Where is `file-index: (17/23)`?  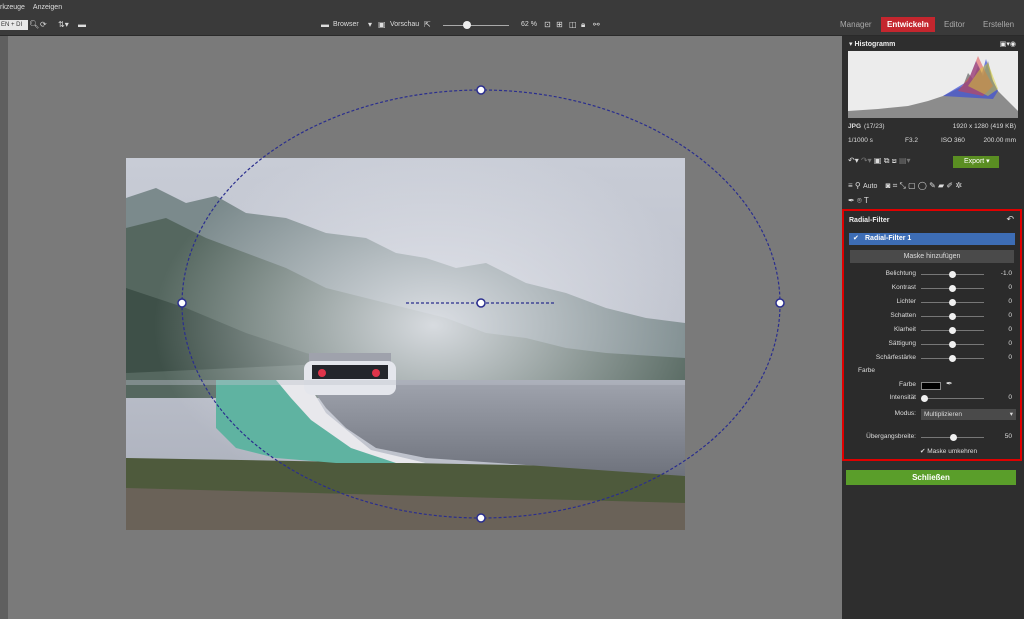 file-index: (17/23) is located at coordinates (874, 126).